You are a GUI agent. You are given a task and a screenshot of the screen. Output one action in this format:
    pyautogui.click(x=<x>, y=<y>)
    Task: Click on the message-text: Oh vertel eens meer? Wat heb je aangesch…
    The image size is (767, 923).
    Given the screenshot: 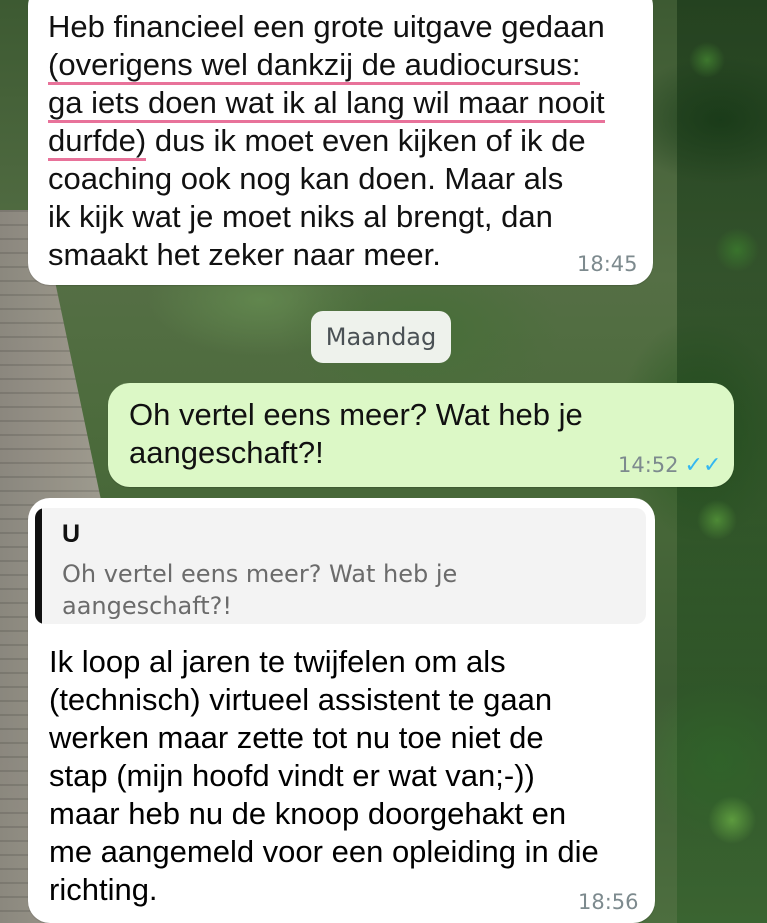 What is the action you would take?
    pyautogui.click(x=356, y=433)
    